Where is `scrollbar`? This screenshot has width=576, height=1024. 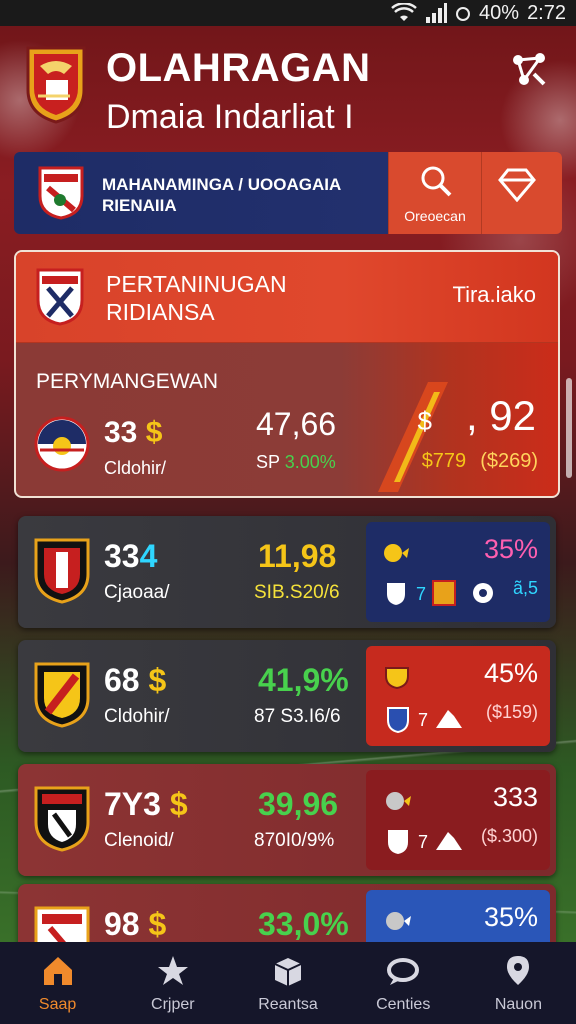 scrollbar is located at coordinates (569, 428).